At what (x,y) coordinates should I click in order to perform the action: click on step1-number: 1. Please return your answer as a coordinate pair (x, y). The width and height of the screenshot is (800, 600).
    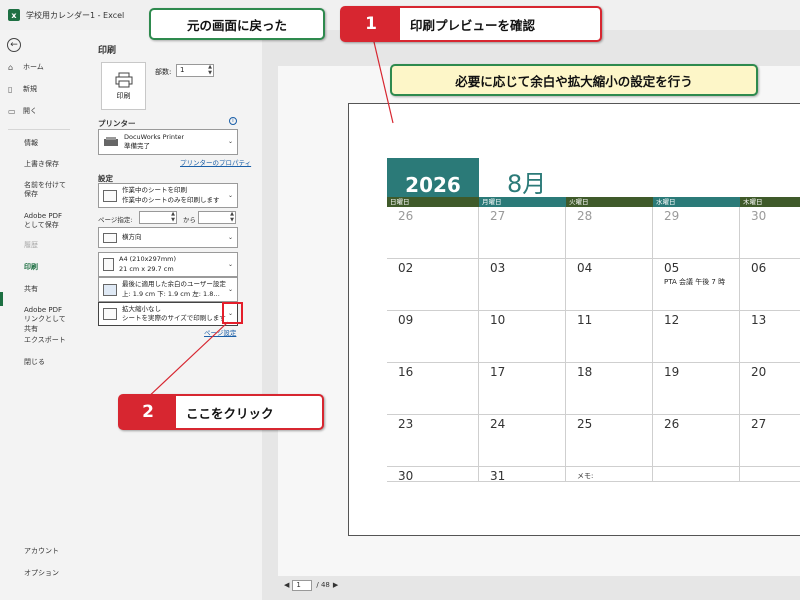
    Looking at the image, I should click on (371, 24).